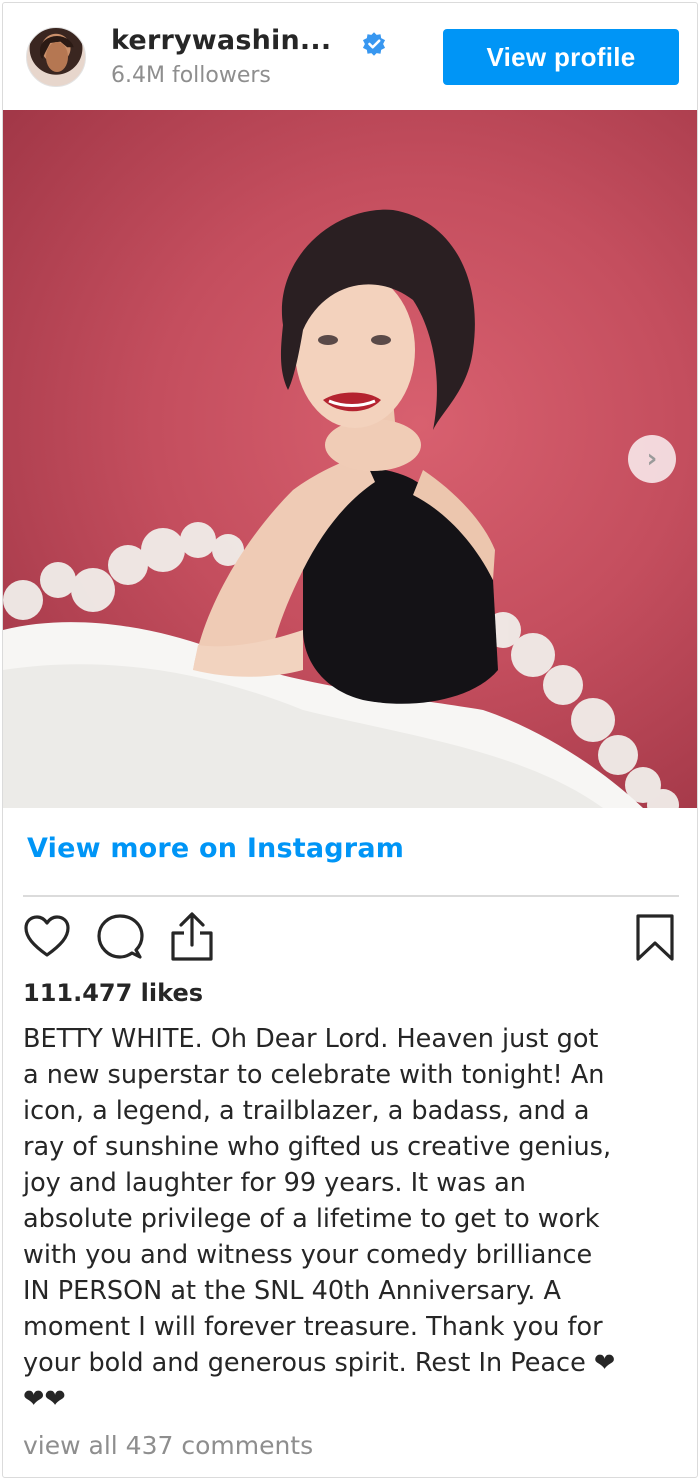 The image size is (700, 1480). I want to click on next-photo-button: ›, so click(652, 459).